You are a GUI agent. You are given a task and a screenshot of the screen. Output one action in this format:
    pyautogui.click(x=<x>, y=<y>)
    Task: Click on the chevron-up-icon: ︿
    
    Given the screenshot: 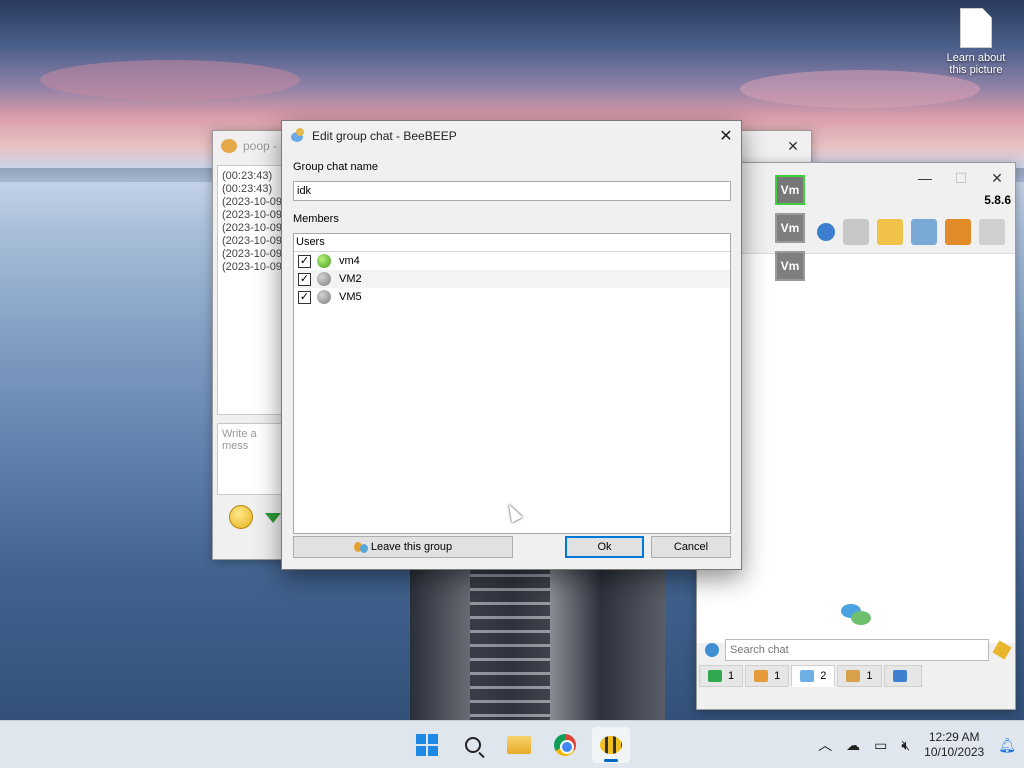 What is the action you would take?
    pyautogui.click(x=825, y=745)
    